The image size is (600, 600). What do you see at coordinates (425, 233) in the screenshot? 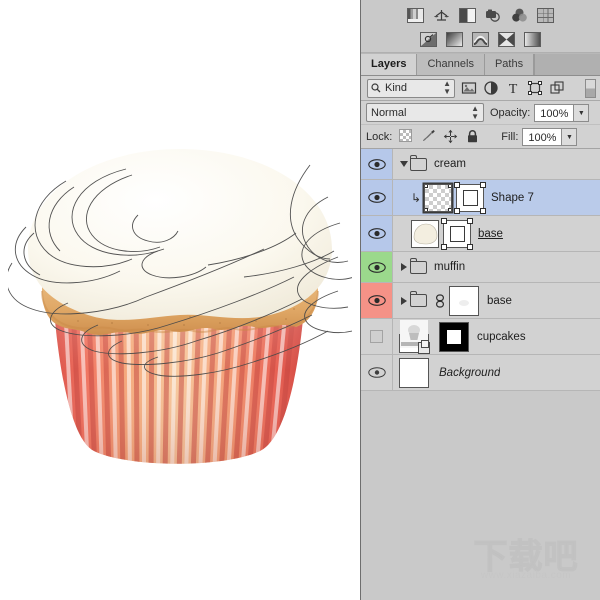
I see `layer-thumbnail-base-shape` at bounding box center [425, 233].